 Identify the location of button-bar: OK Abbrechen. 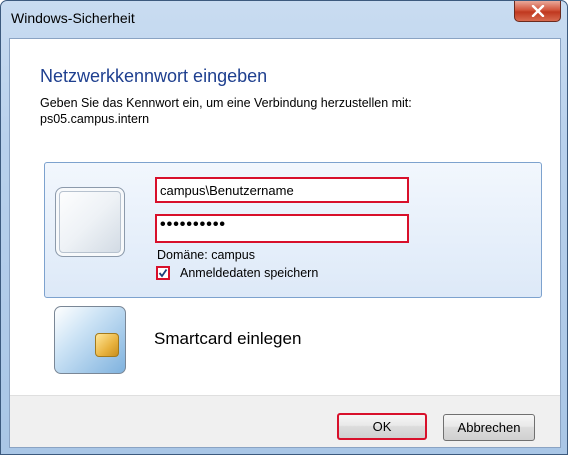
(285, 421).